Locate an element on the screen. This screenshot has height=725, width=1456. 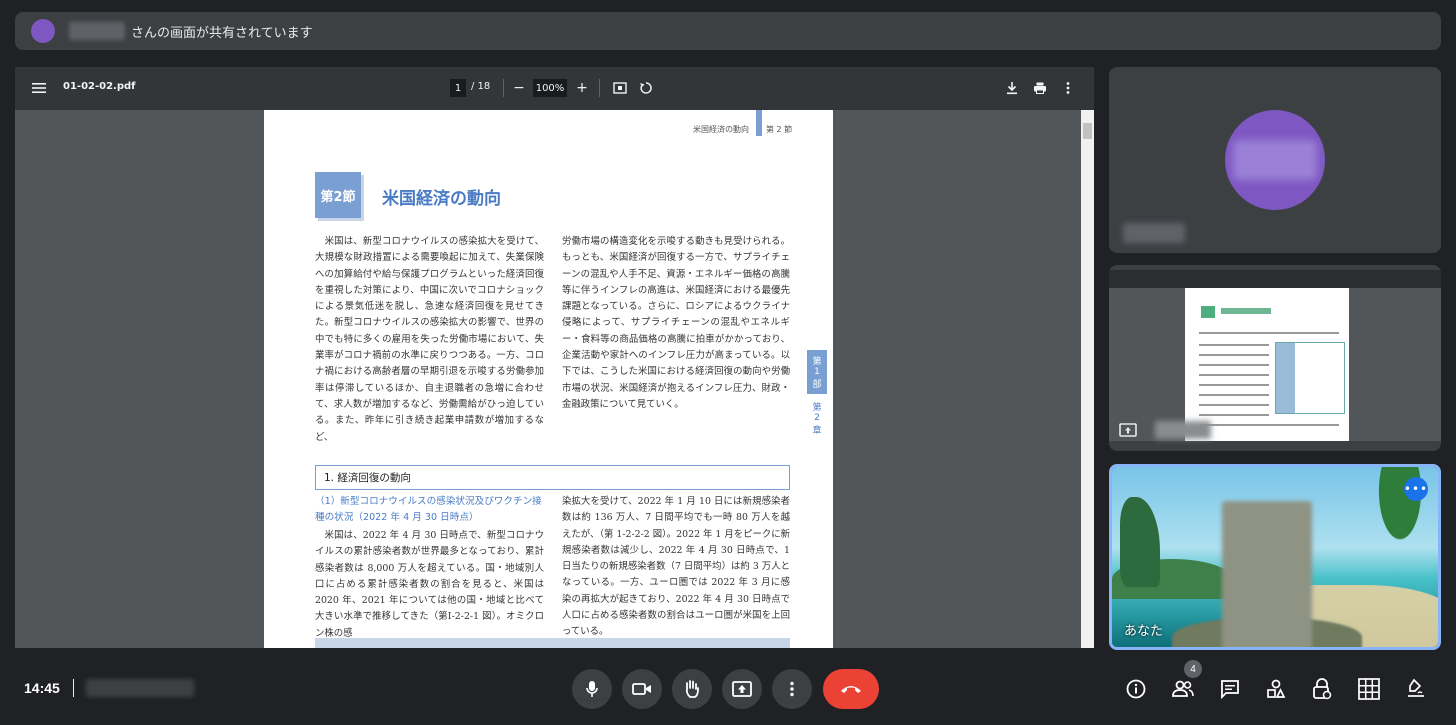
camera-icon is located at coordinates (641, 689).